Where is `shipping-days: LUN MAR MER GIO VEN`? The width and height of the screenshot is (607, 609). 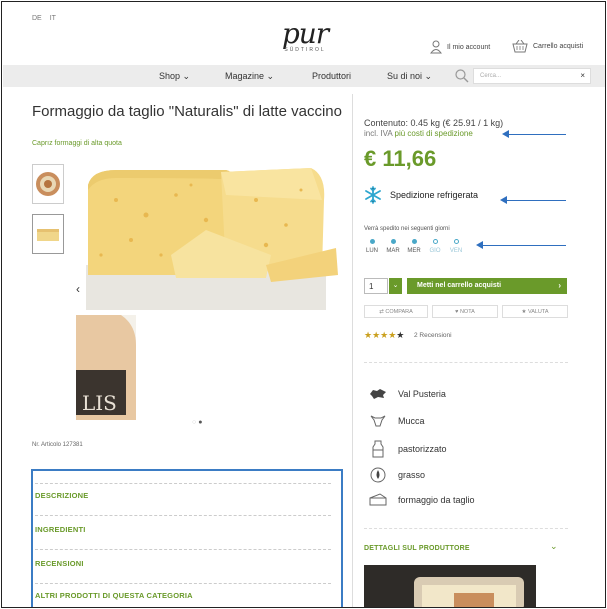 shipping-days: LUN MAR MER GIO VEN is located at coordinates (414, 246).